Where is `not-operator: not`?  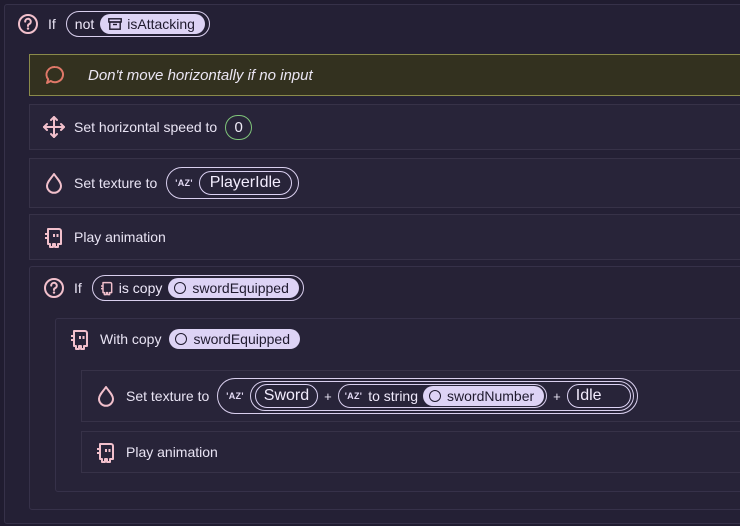 not-operator: not is located at coordinates (84, 24).